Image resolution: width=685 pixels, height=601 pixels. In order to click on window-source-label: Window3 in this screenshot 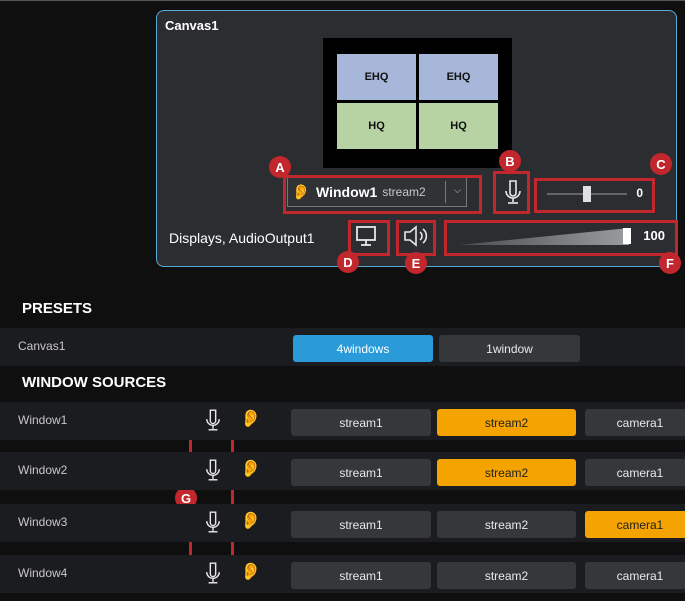, I will do `click(43, 522)`.